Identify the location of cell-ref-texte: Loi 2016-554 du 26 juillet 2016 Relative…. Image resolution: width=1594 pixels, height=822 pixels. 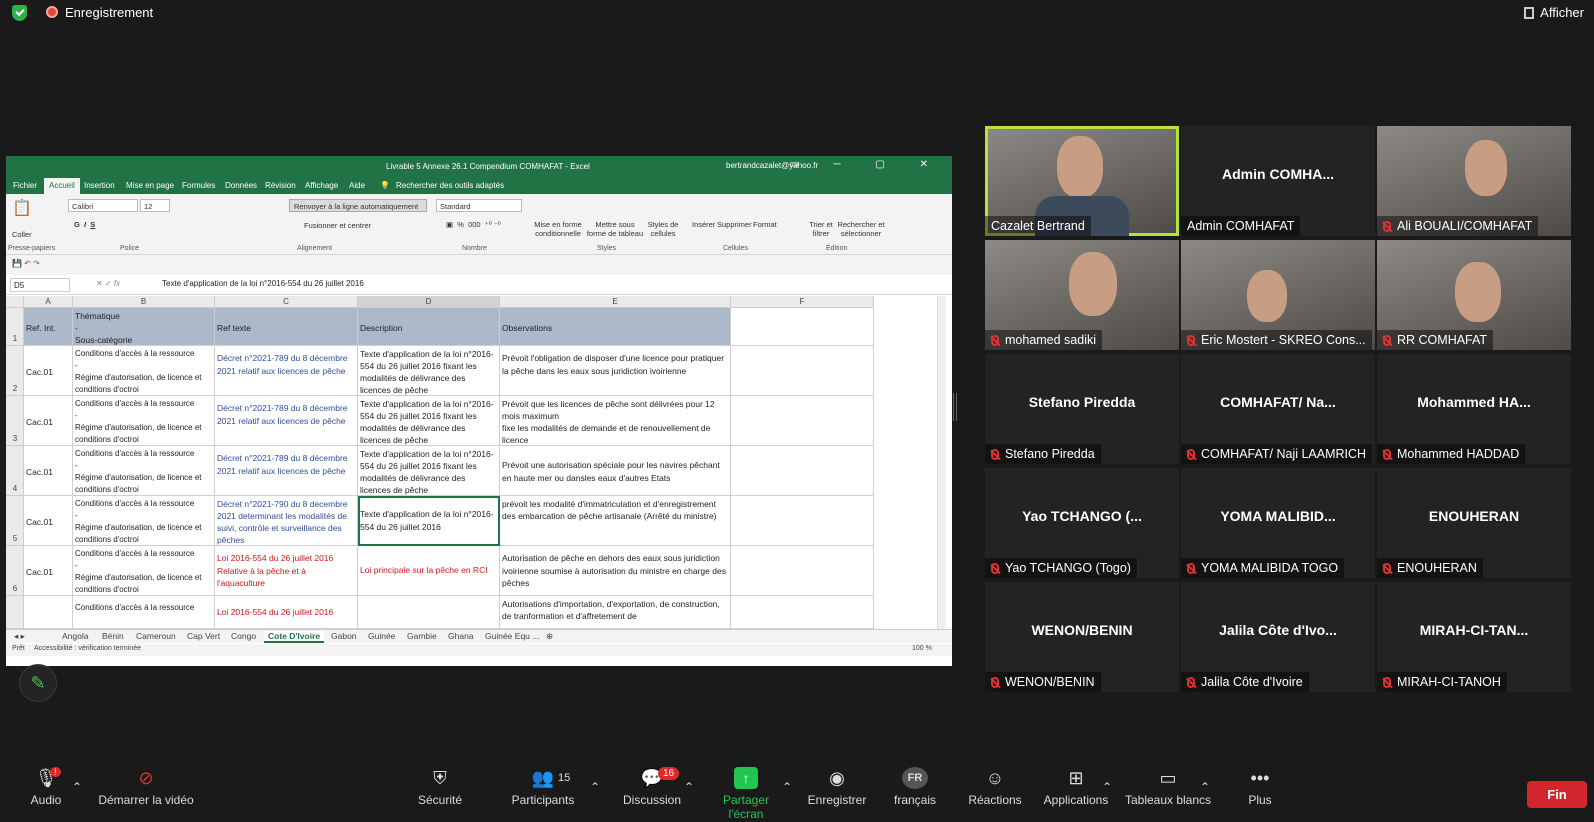
(286, 571).